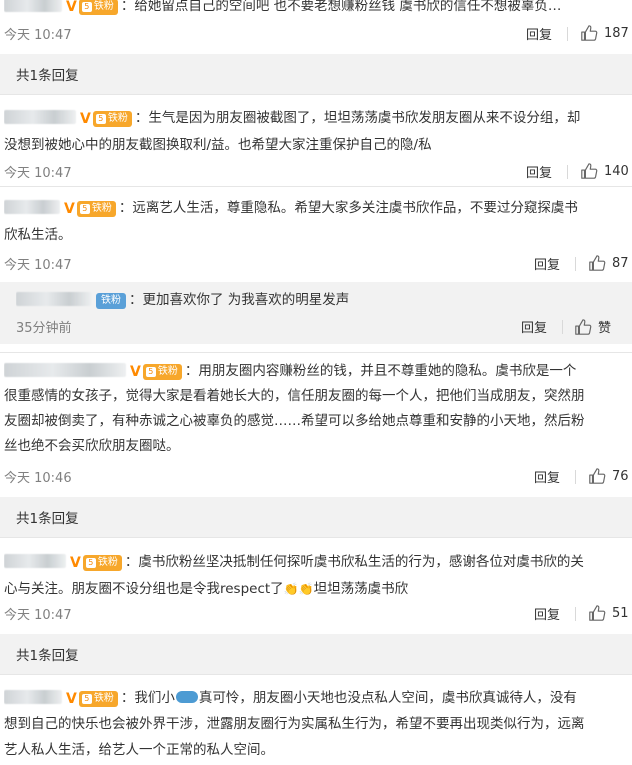 The image size is (632, 765). Describe the element at coordinates (608, 476) in the screenshot. I see `like-button: 76` at that location.